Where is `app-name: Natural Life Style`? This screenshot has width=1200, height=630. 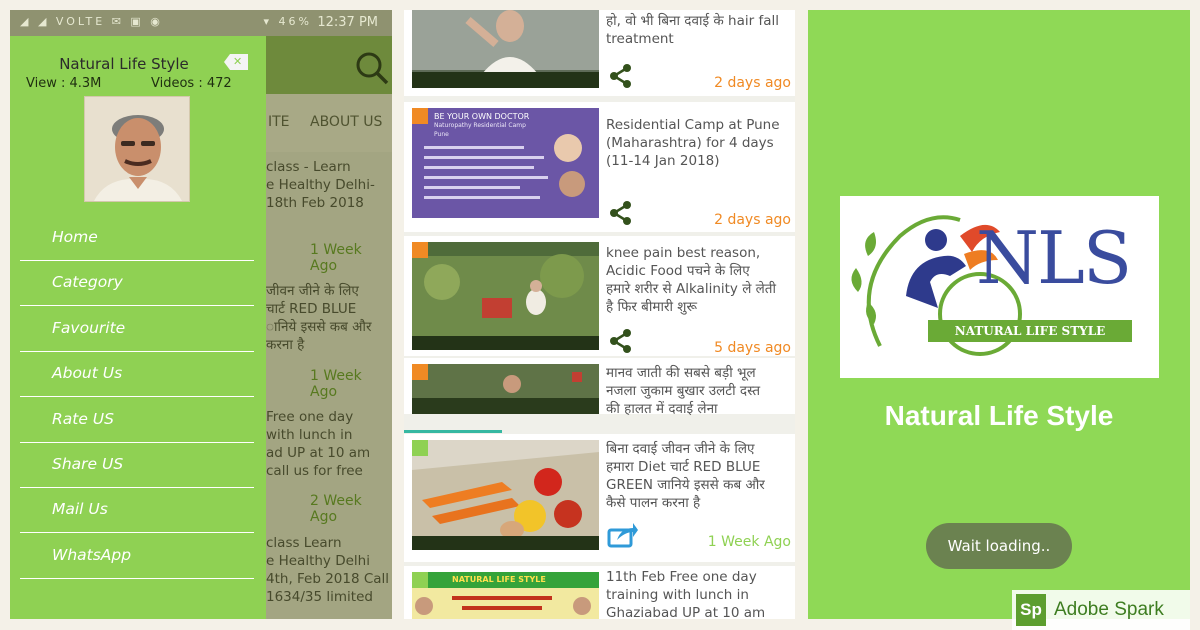 app-name: Natural Life Style is located at coordinates (999, 415).